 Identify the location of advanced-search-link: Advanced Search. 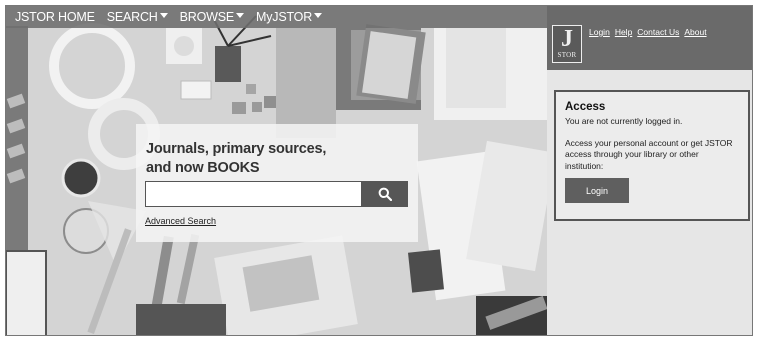
(180, 221).